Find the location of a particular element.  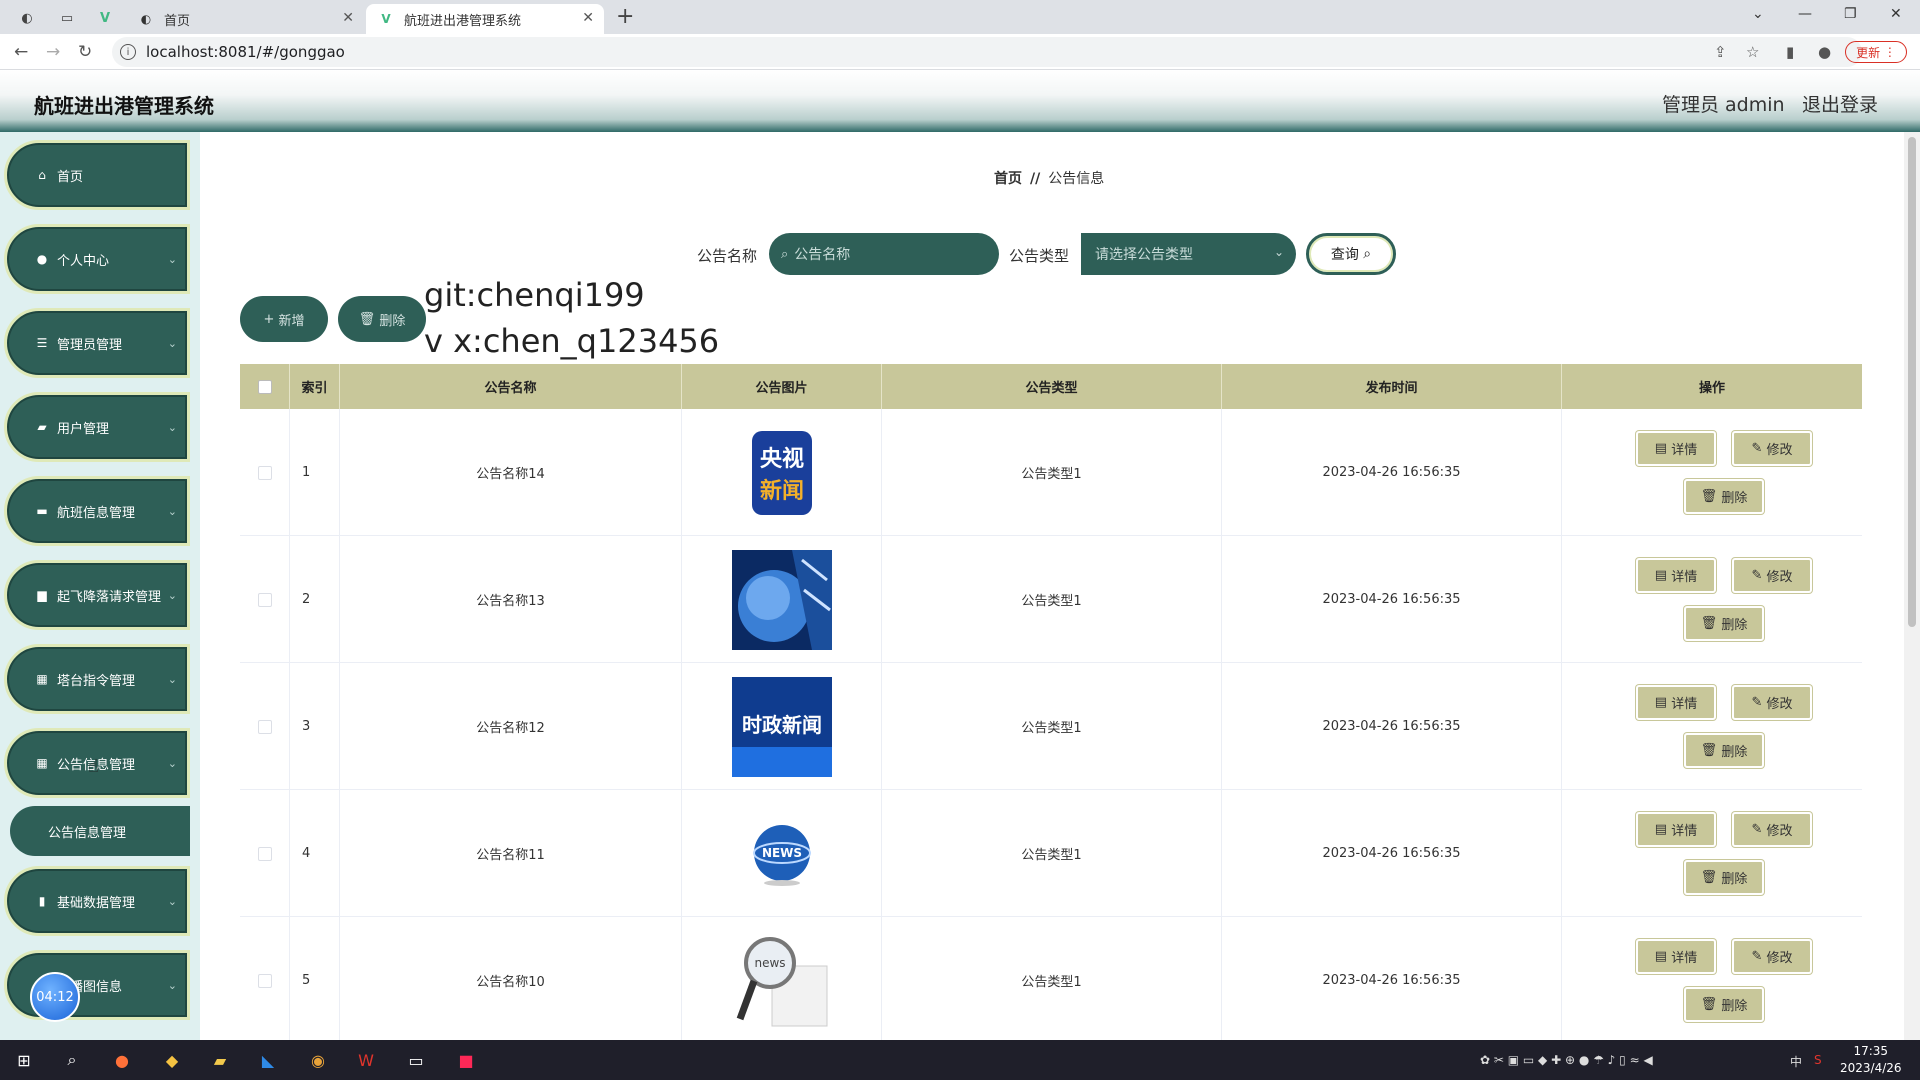

tab-home: ◐ 首页 ✕ is located at coordinates (245, 19).